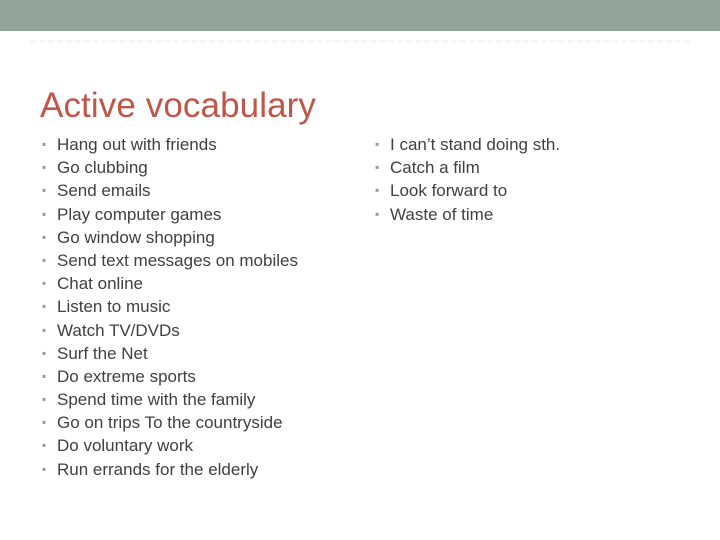 The height and width of the screenshot is (540, 720). Describe the element at coordinates (118, 330) in the screenshot. I see `list-item-label: Watch TV/DVDs` at that location.